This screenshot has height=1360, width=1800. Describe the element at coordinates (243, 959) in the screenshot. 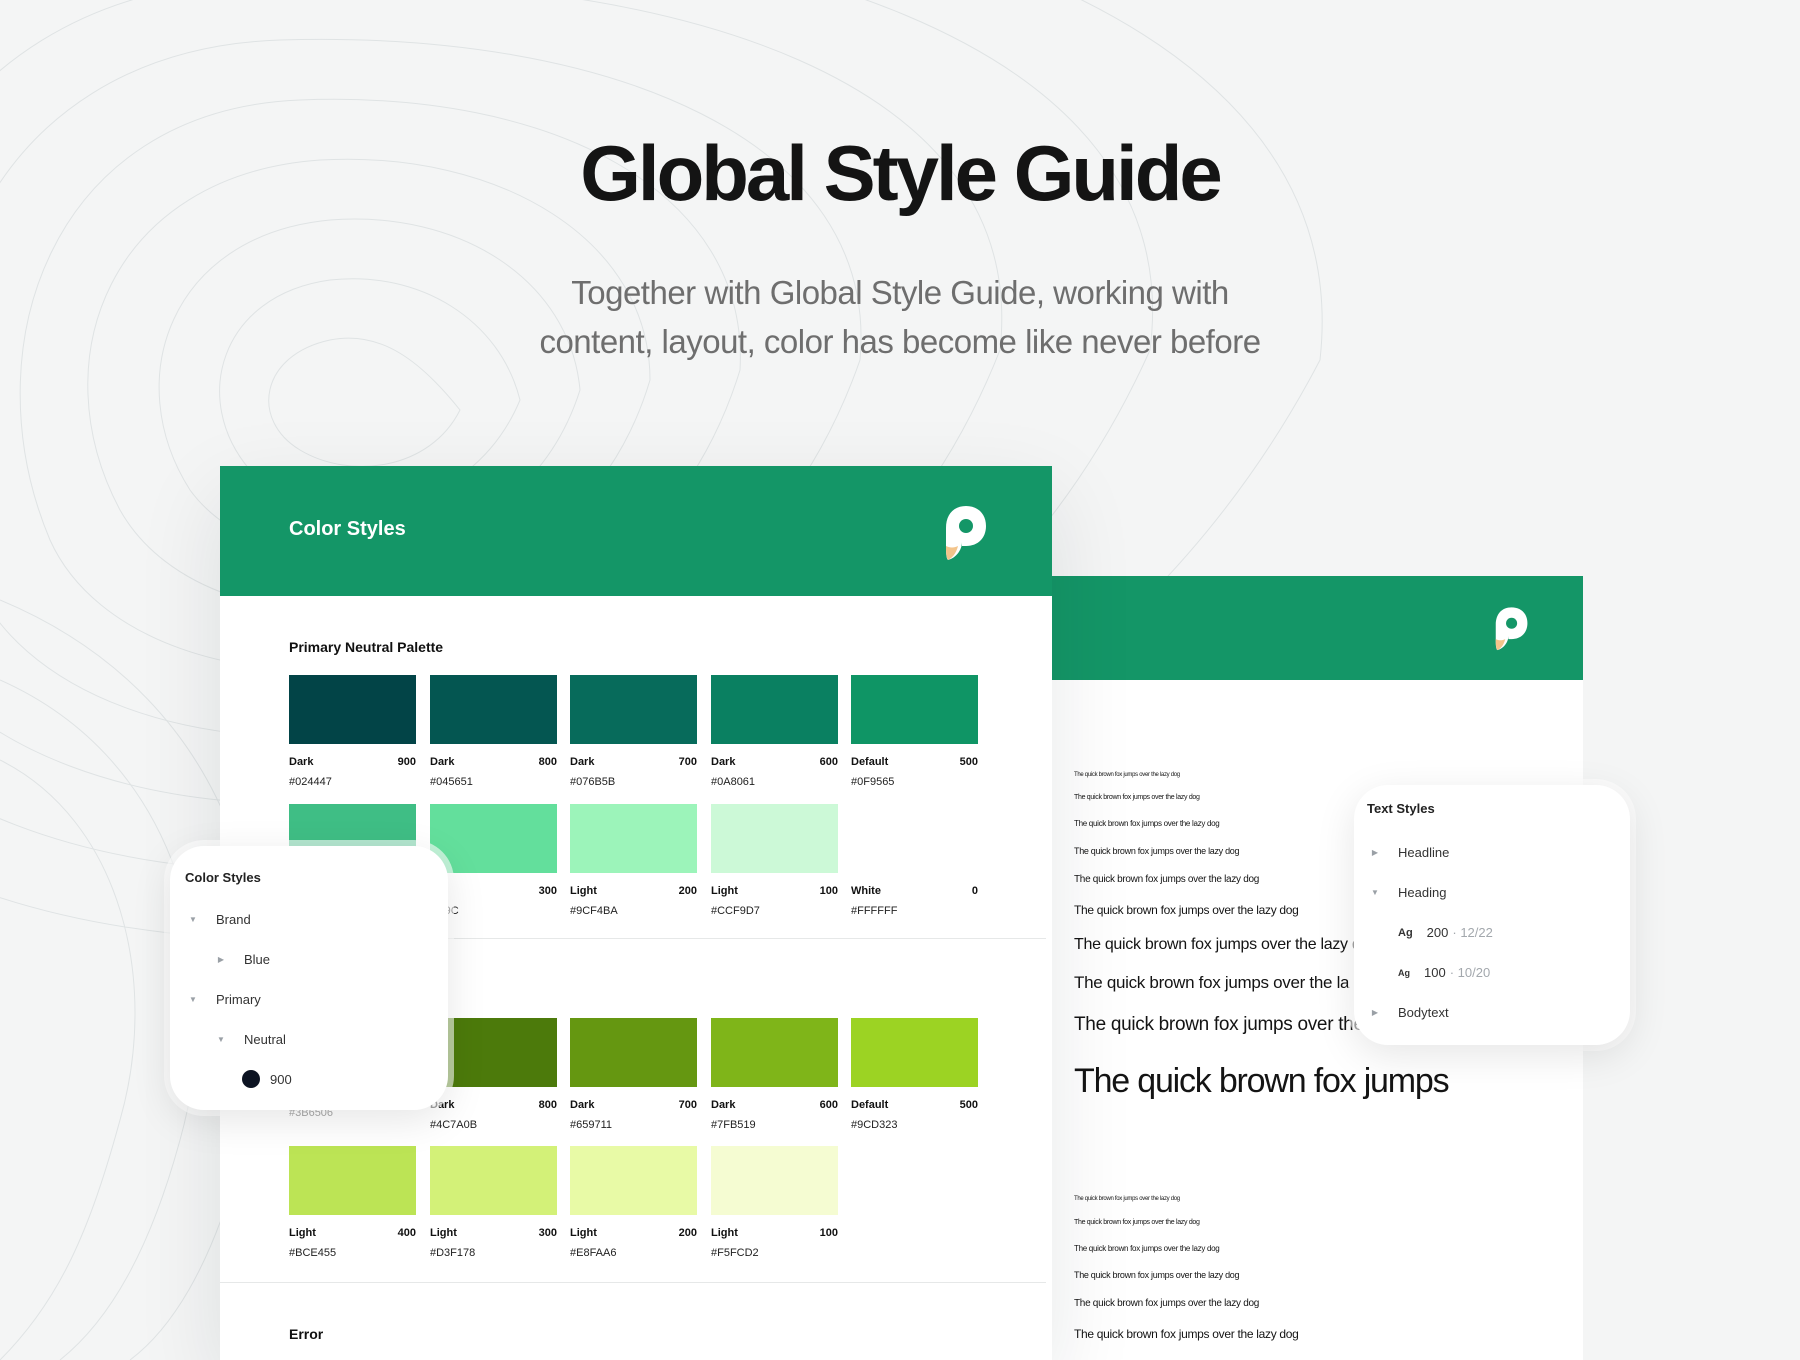

I see `tree-item-blue: ▶ Blue` at that location.